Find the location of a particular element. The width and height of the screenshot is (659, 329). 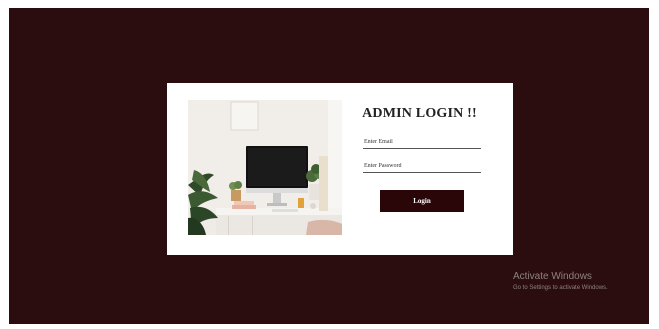

watermark-title: Activate Windows is located at coordinates (552, 276).